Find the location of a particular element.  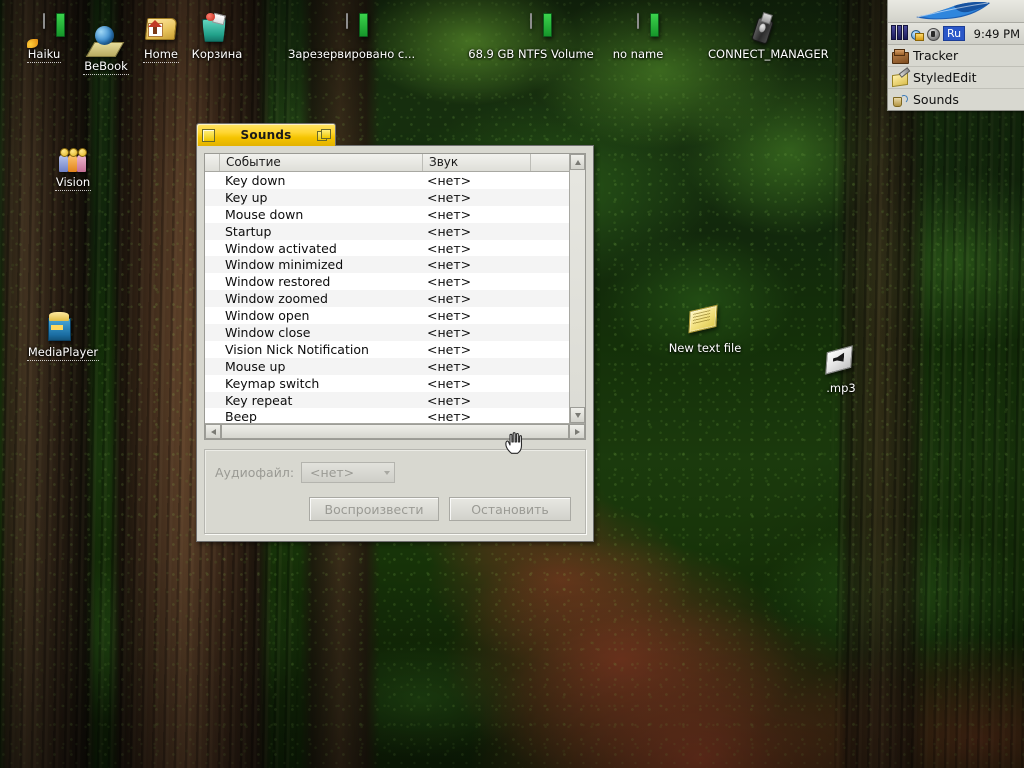

table-row: Window minimized <нет> is located at coordinates (387, 265).